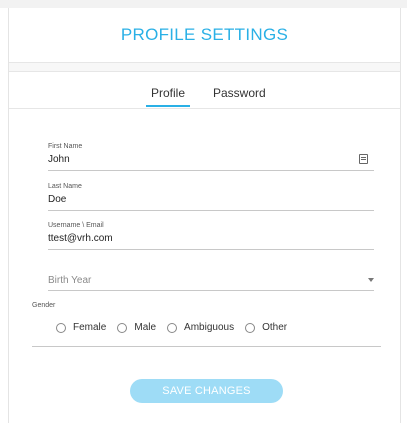 The image size is (407, 427). Describe the element at coordinates (211, 196) in the screenshot. I see `last-name-field: Last Name Doe` at that location.